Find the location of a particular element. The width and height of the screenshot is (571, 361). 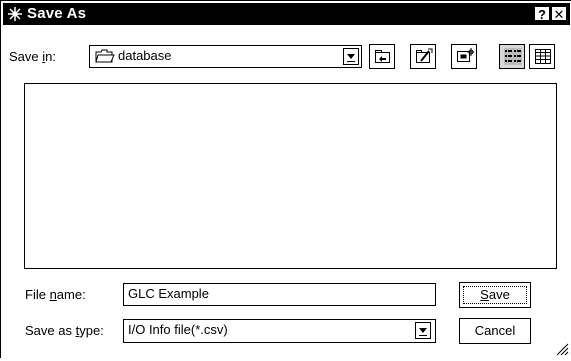

cancel-button: Cancel is located at coordinates (495, 331).